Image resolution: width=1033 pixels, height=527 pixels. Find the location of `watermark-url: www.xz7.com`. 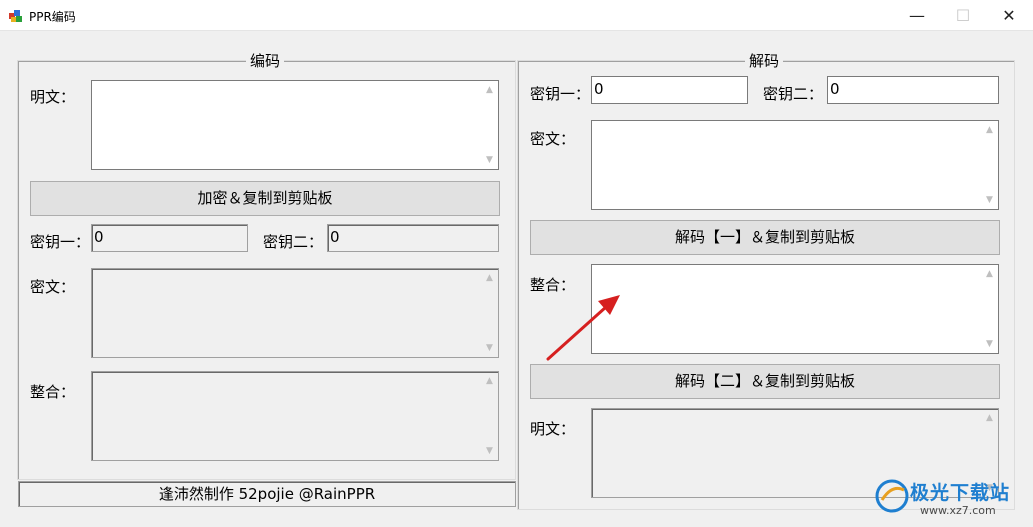

watermark-url: www.xz7.com is located at coordinates (958, 510).